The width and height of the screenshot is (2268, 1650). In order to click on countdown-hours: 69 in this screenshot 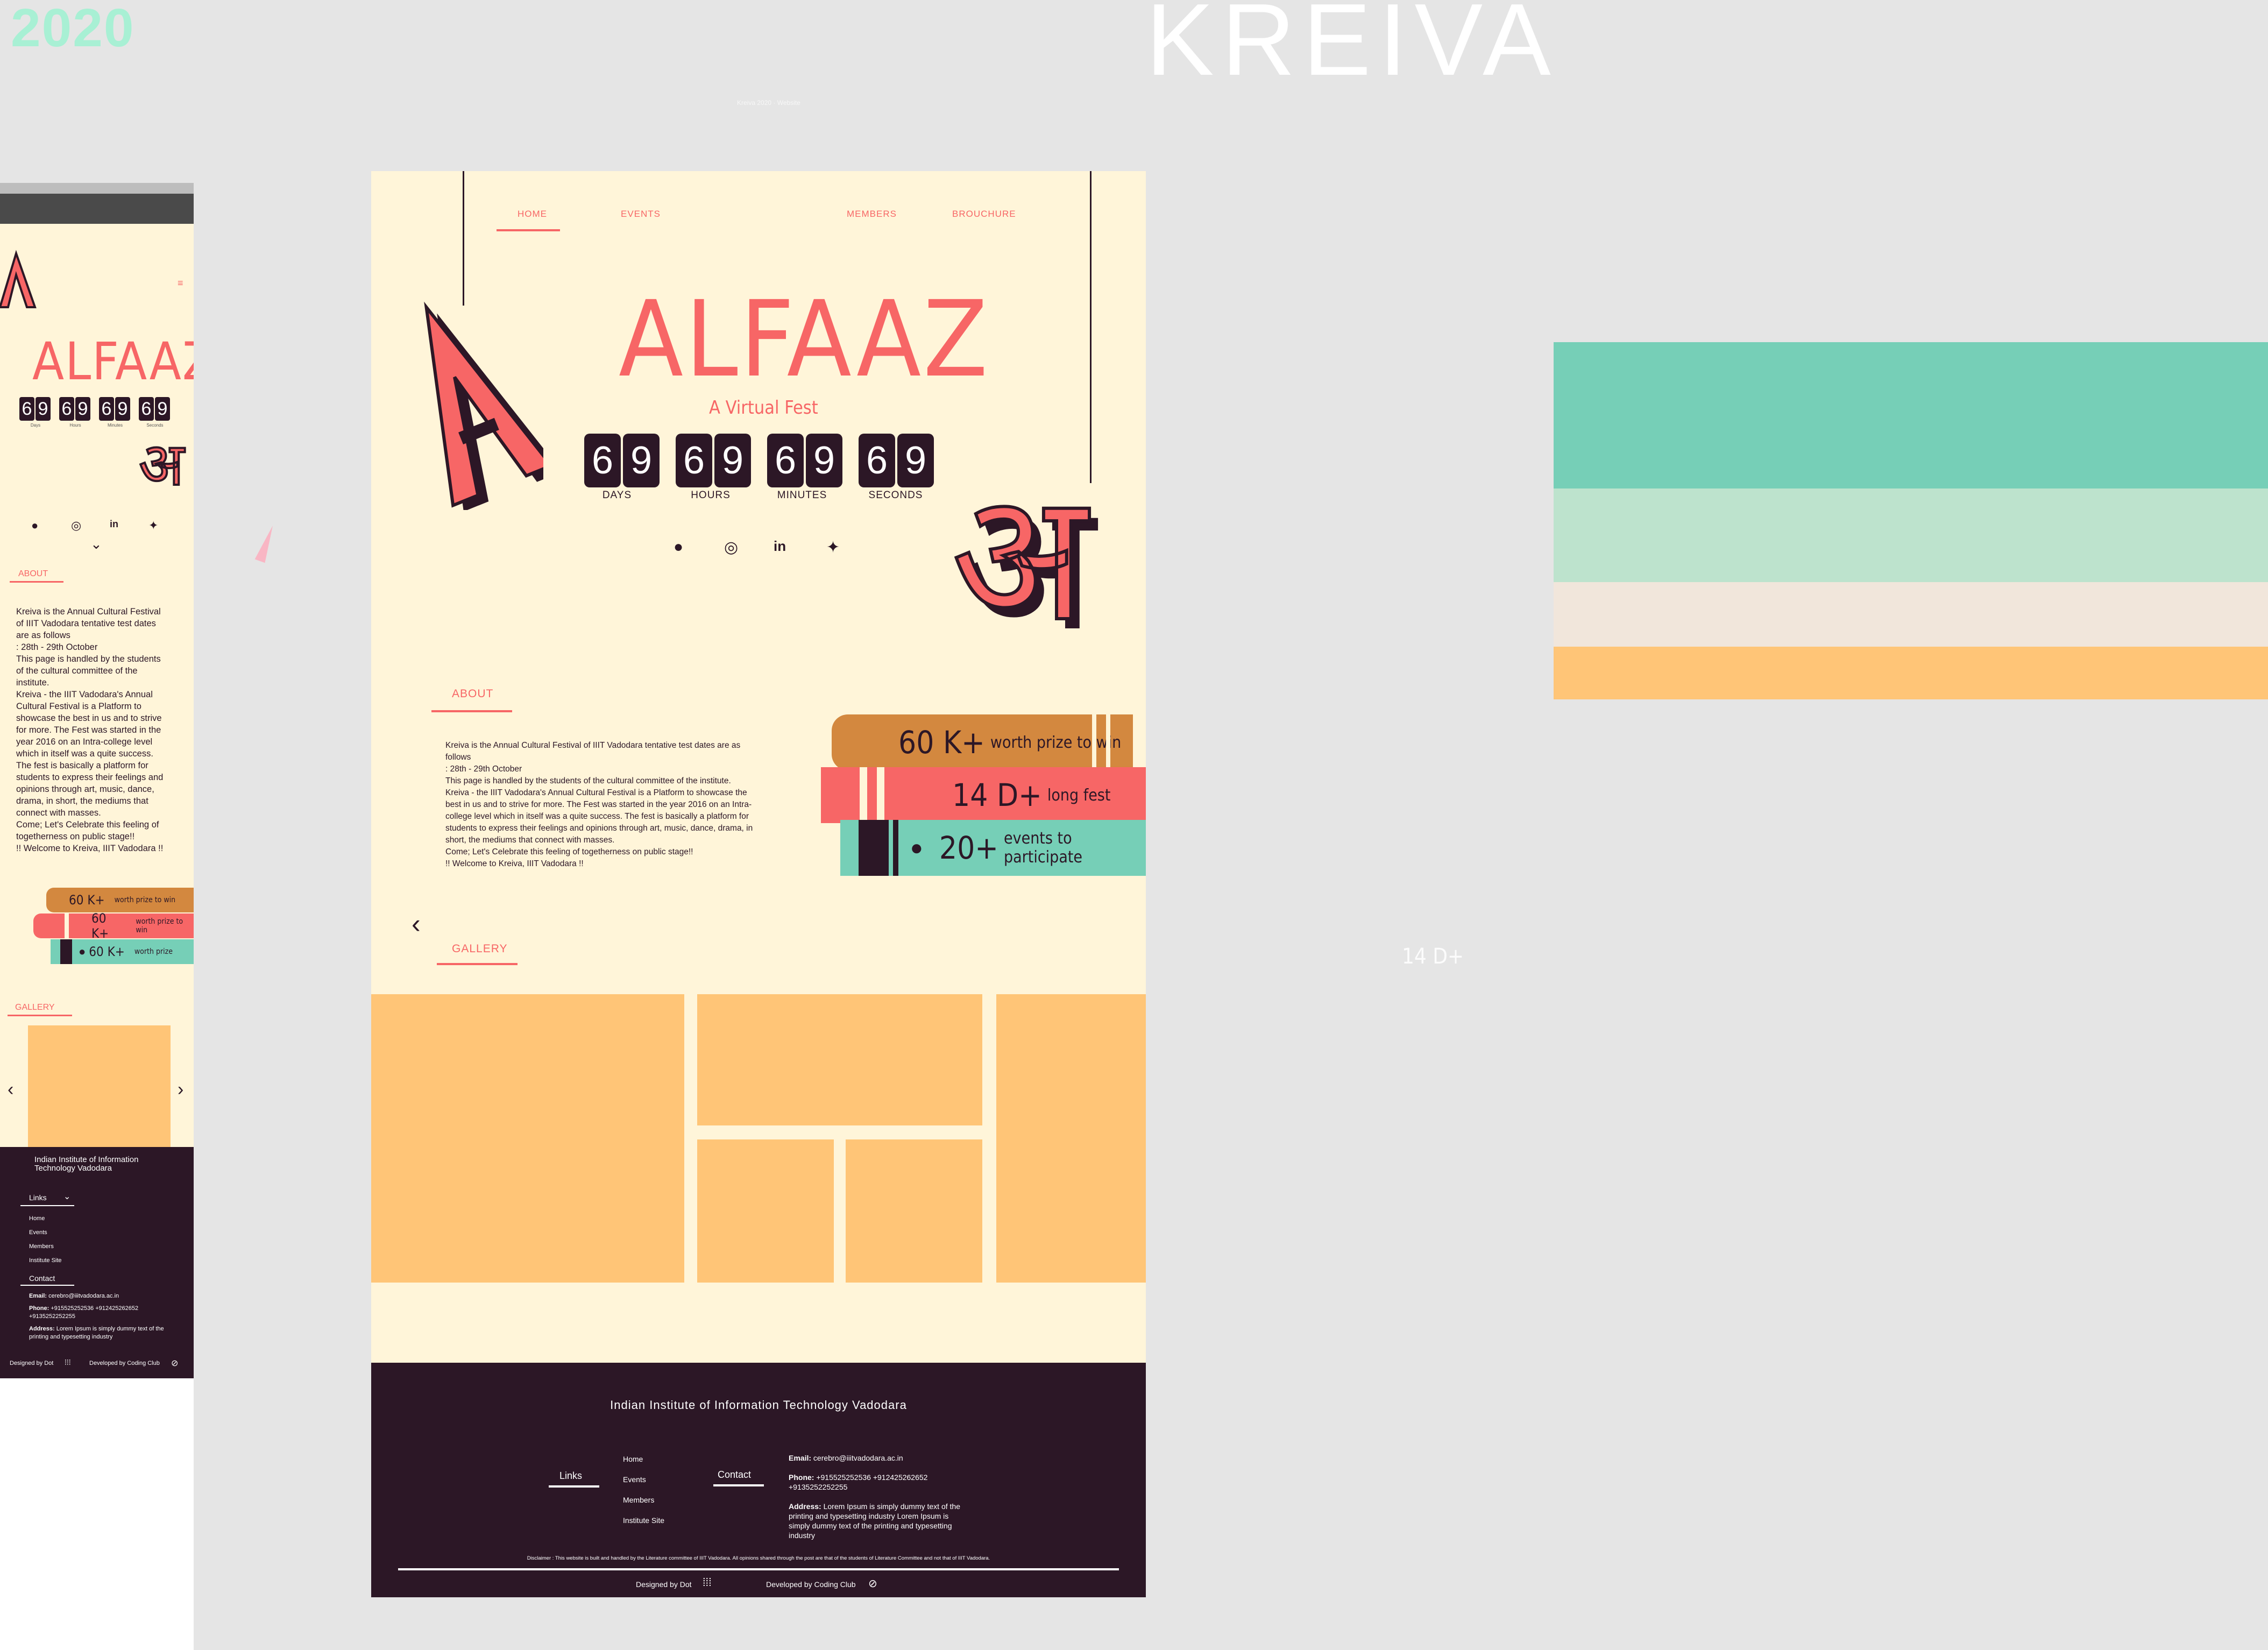, I will do `click(714, 460)`.